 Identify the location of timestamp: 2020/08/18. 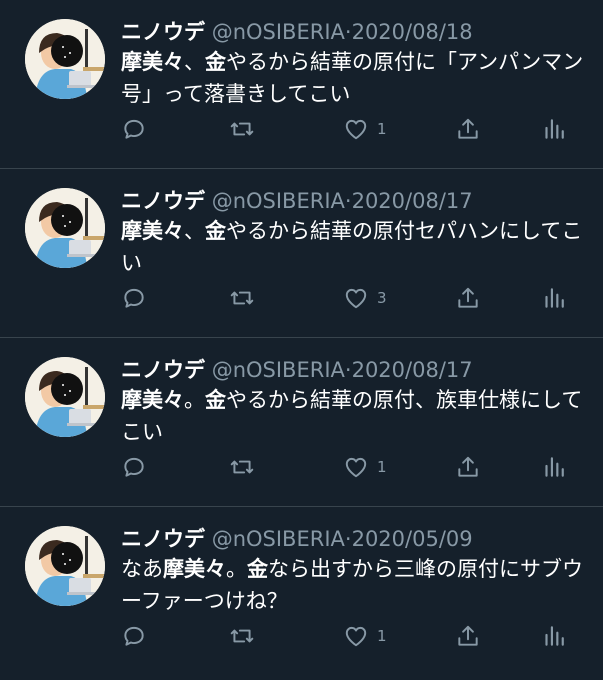
(412, 32).